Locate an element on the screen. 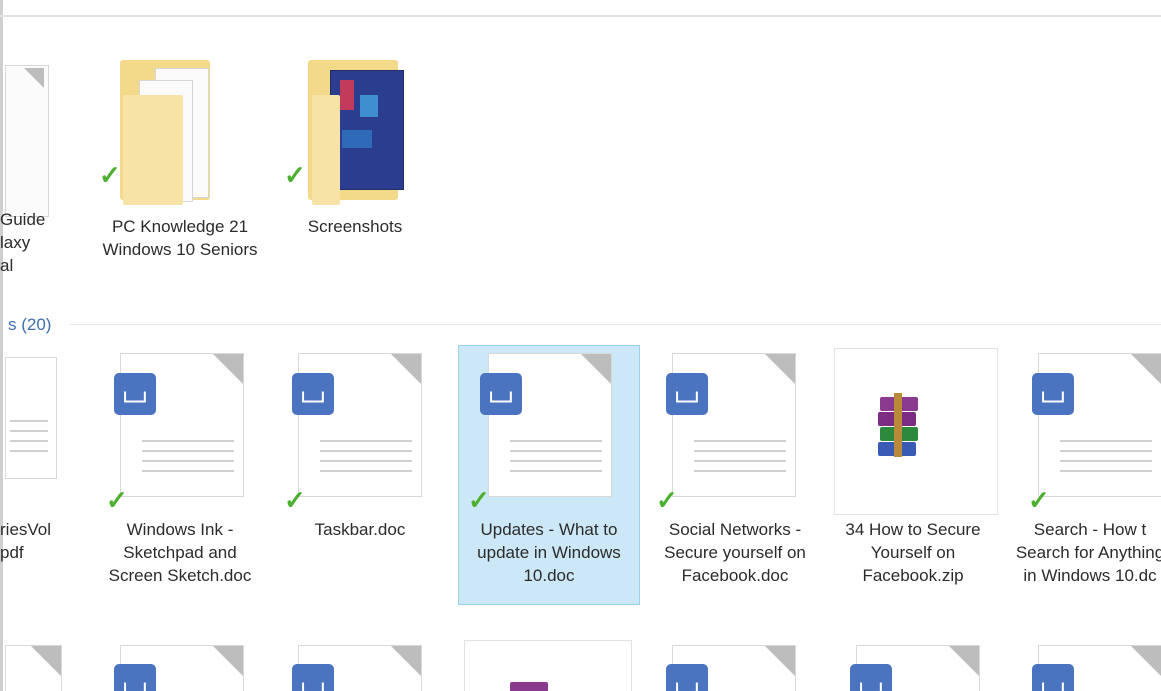 The width and height of the screenshot is (1161, 691). file-item-row2-5: ⌴ is located at coordinates (913, 665).